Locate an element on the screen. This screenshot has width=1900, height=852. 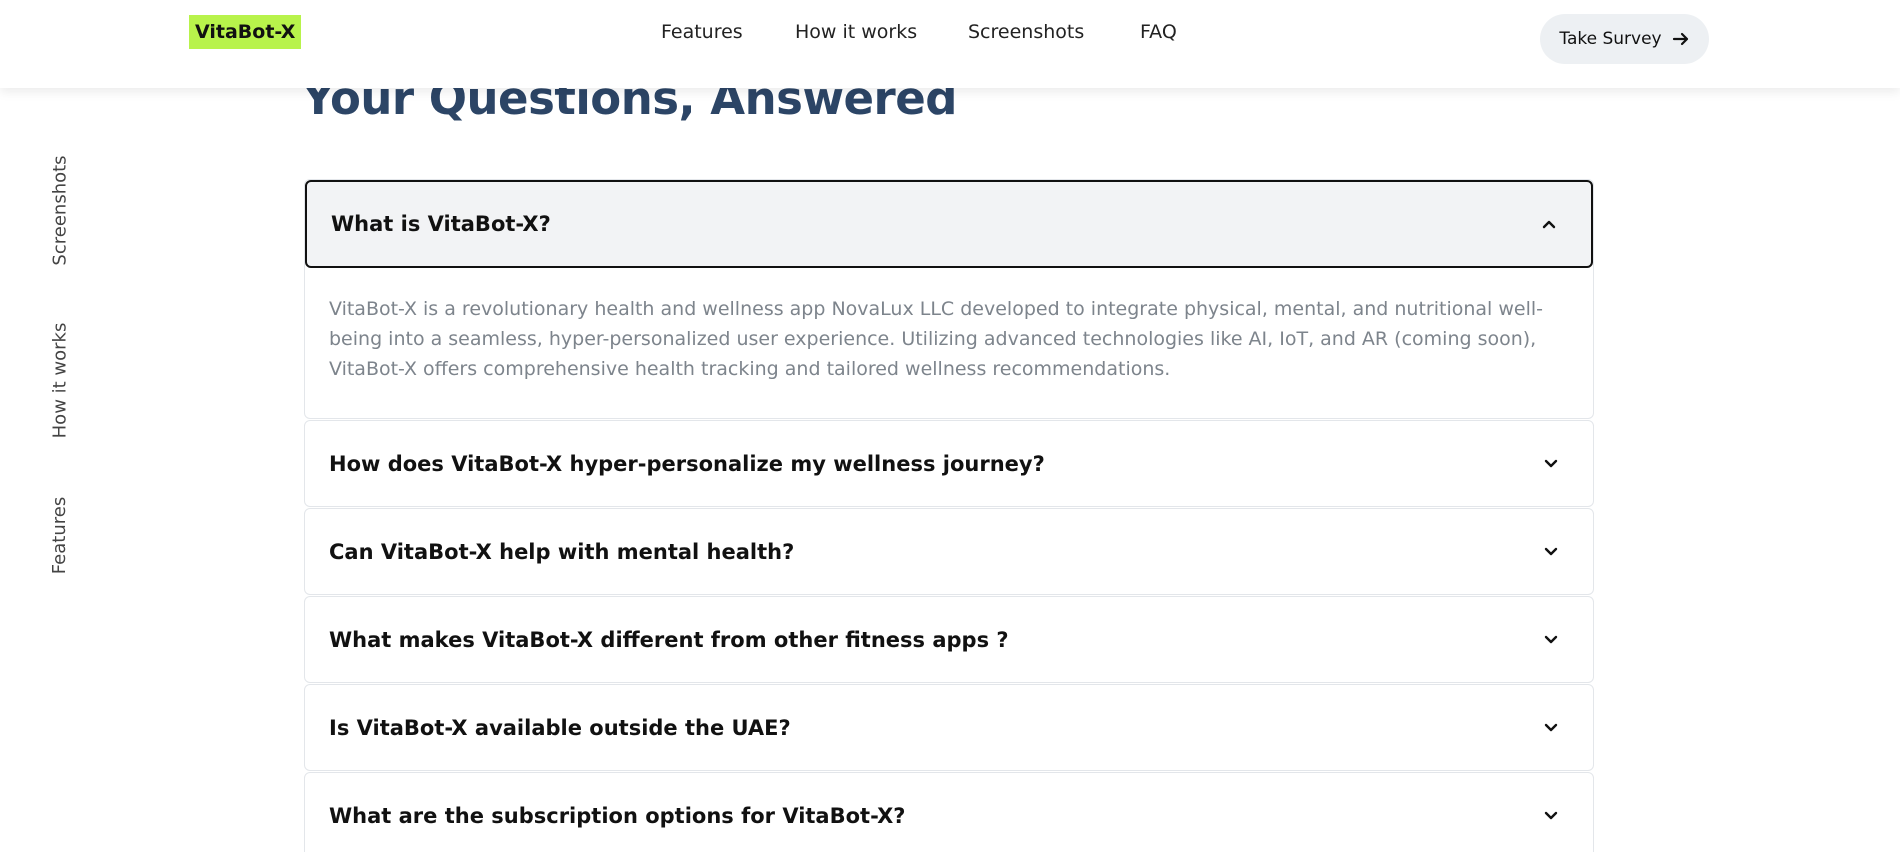
faq-question-button: Is VitaBot-X available outside the UAE? is located at coordinates (949, 727).